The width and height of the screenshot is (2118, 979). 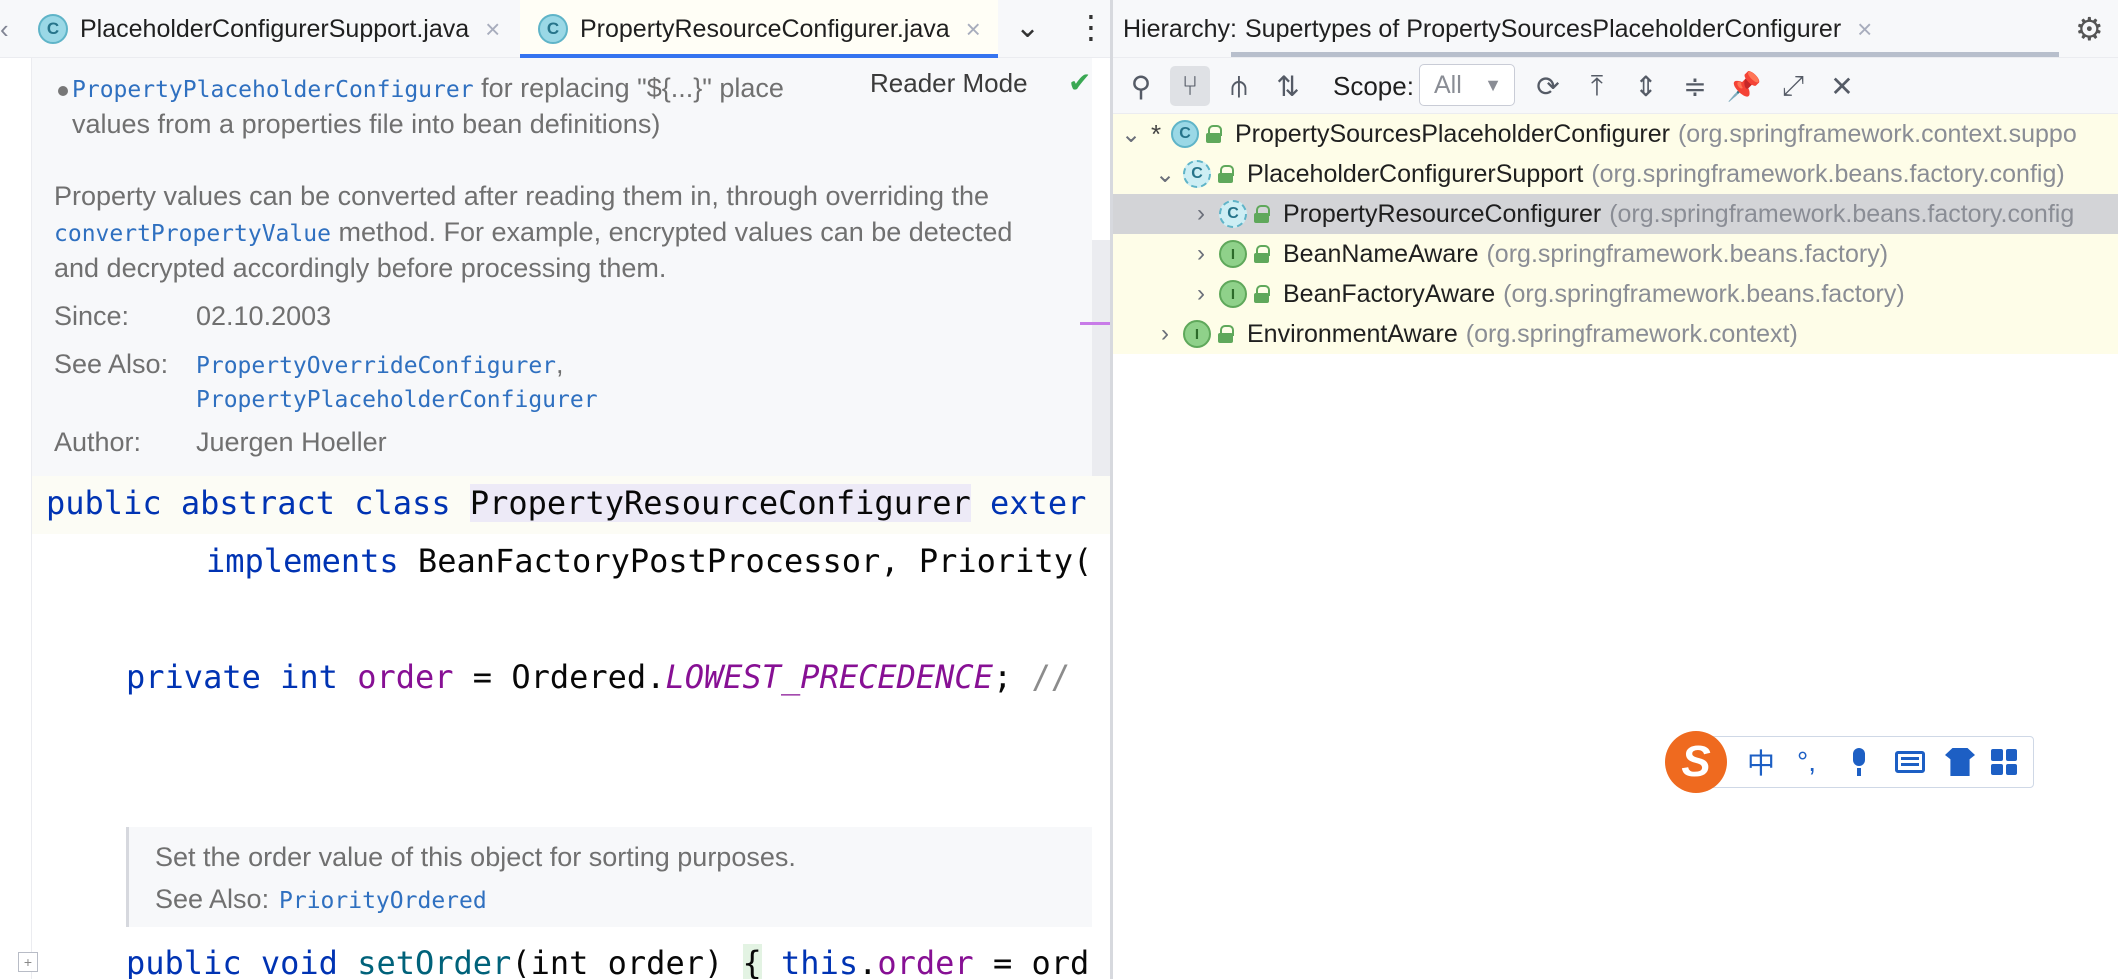 What do you see at coordinates (1761, 762) in the screenshot?
I see `ime-language-toggle: 中` at bounding box center [1761, 762].